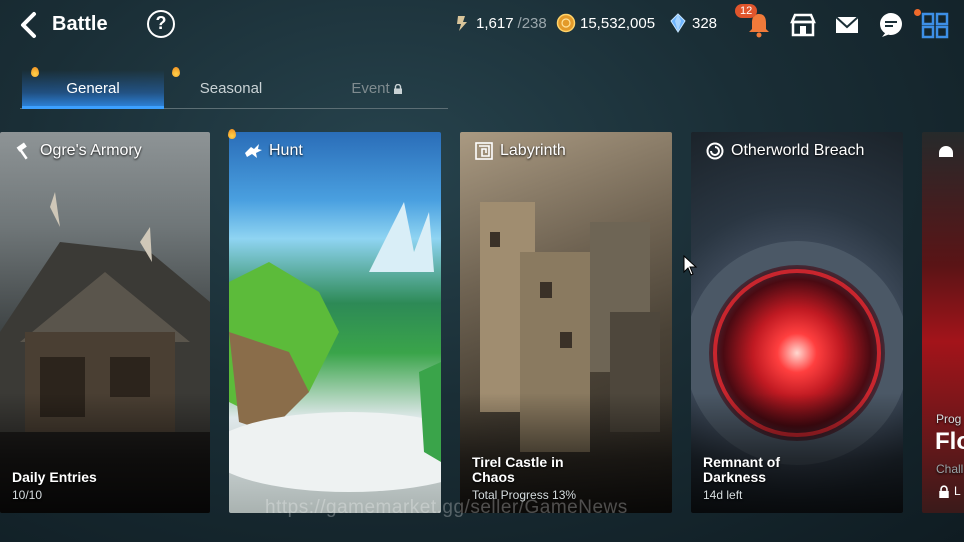 The height and width of the screenshot is (542, 964). I want to click on tab-seasonal-alert-icon, so click(176, 72).